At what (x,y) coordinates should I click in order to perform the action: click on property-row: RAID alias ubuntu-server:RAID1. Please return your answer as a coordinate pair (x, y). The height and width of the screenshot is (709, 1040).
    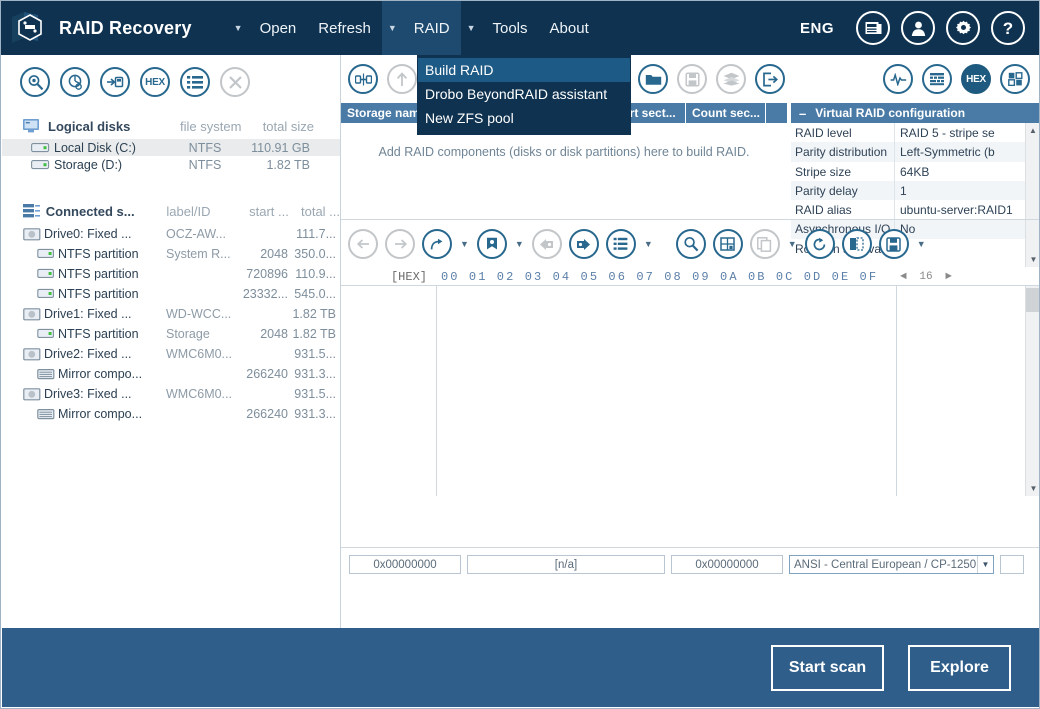
    Looking at the image, I should click on (915, 210).